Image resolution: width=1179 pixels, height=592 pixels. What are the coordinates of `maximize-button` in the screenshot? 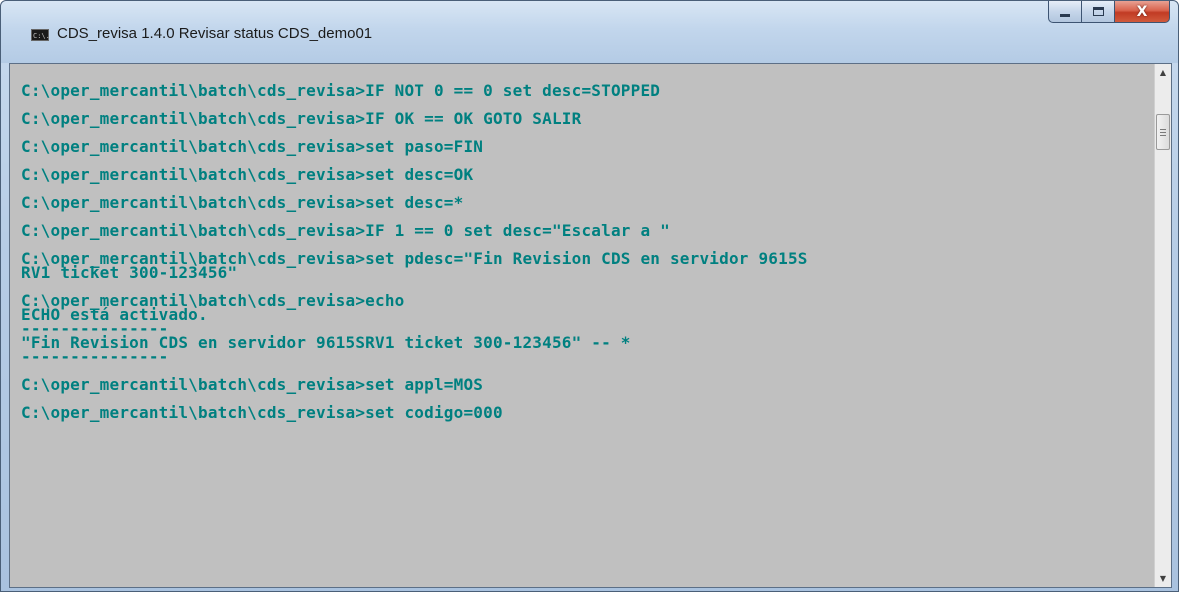 It's located at (1097, 12).